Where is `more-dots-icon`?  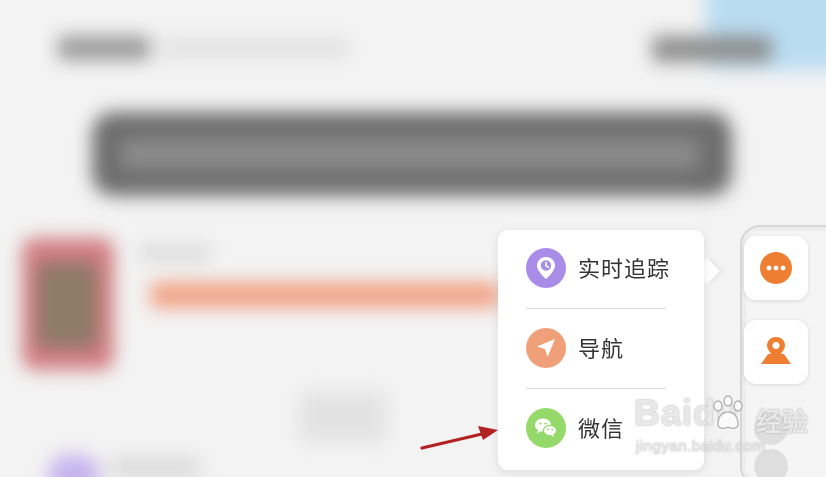 more-dots-icon is located at coordinates (776, 268).